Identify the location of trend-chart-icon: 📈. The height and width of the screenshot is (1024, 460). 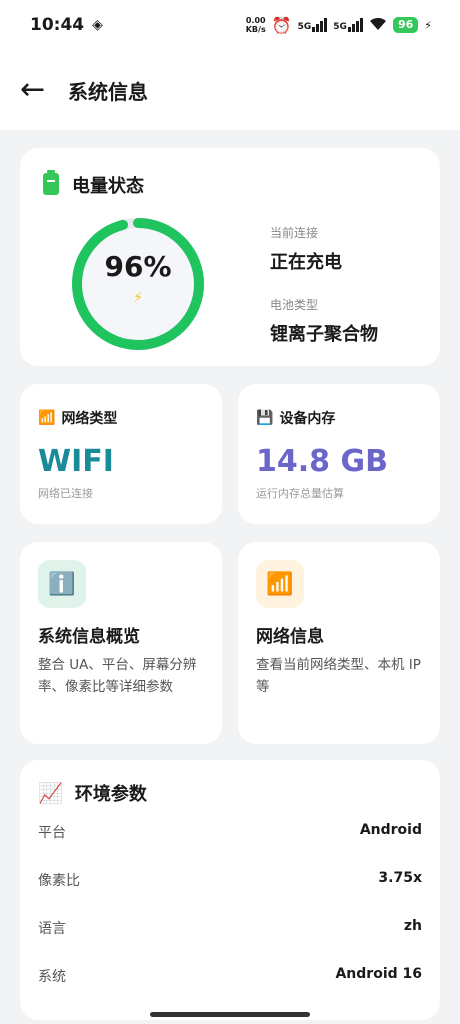
(50, 793).